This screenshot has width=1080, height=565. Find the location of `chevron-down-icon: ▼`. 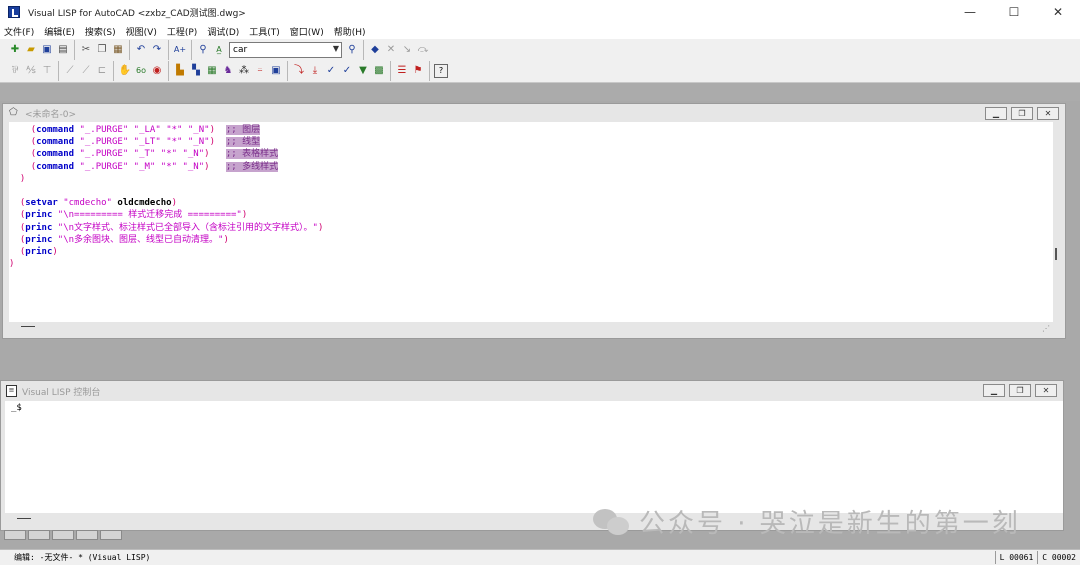

chevron-down-icon: ▼ is located at coordinates (336, 48).